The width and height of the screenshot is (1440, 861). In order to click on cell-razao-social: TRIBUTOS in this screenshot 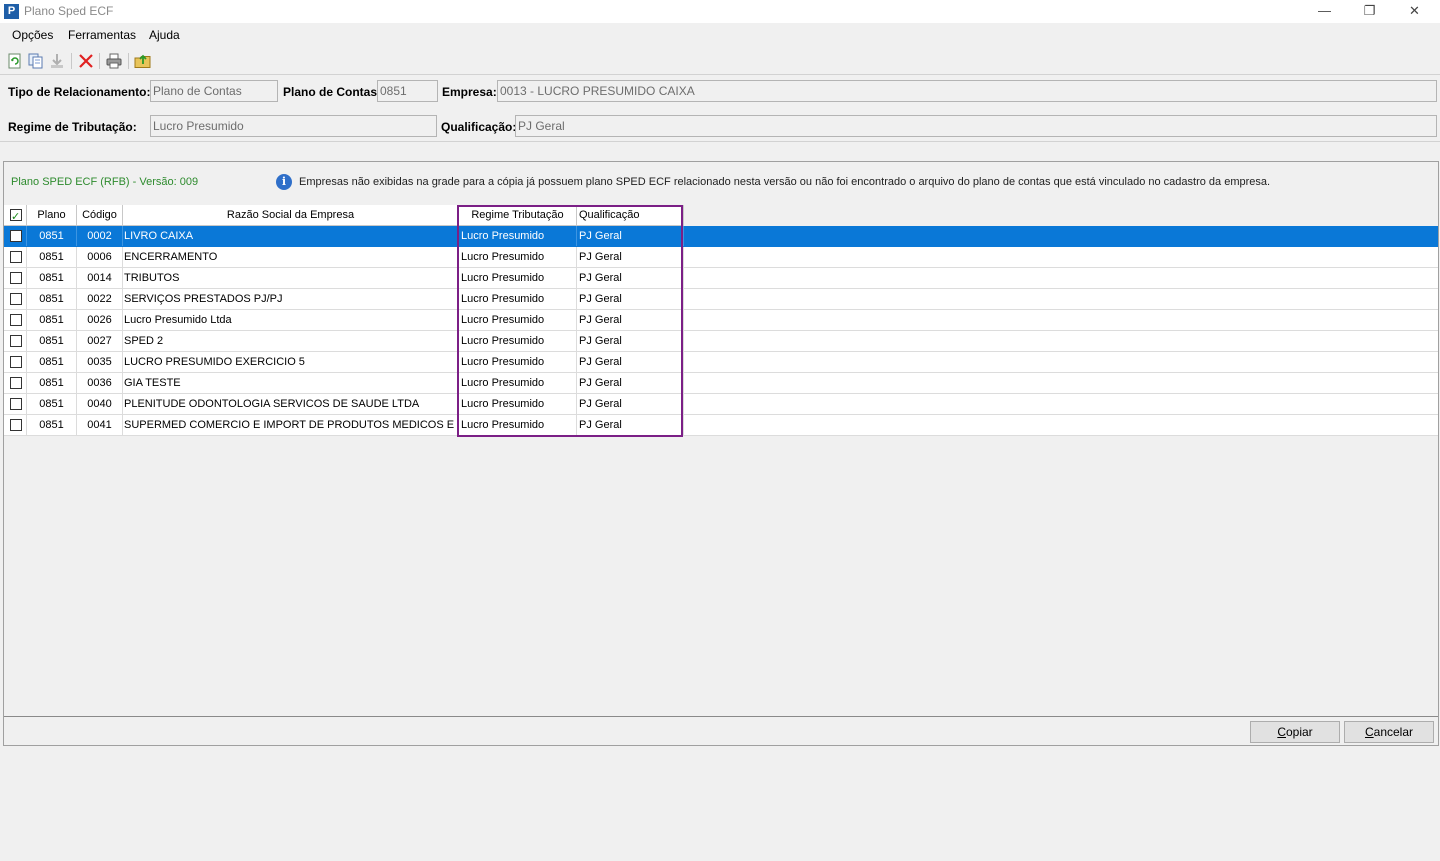, I will do `click(291, 278)`.